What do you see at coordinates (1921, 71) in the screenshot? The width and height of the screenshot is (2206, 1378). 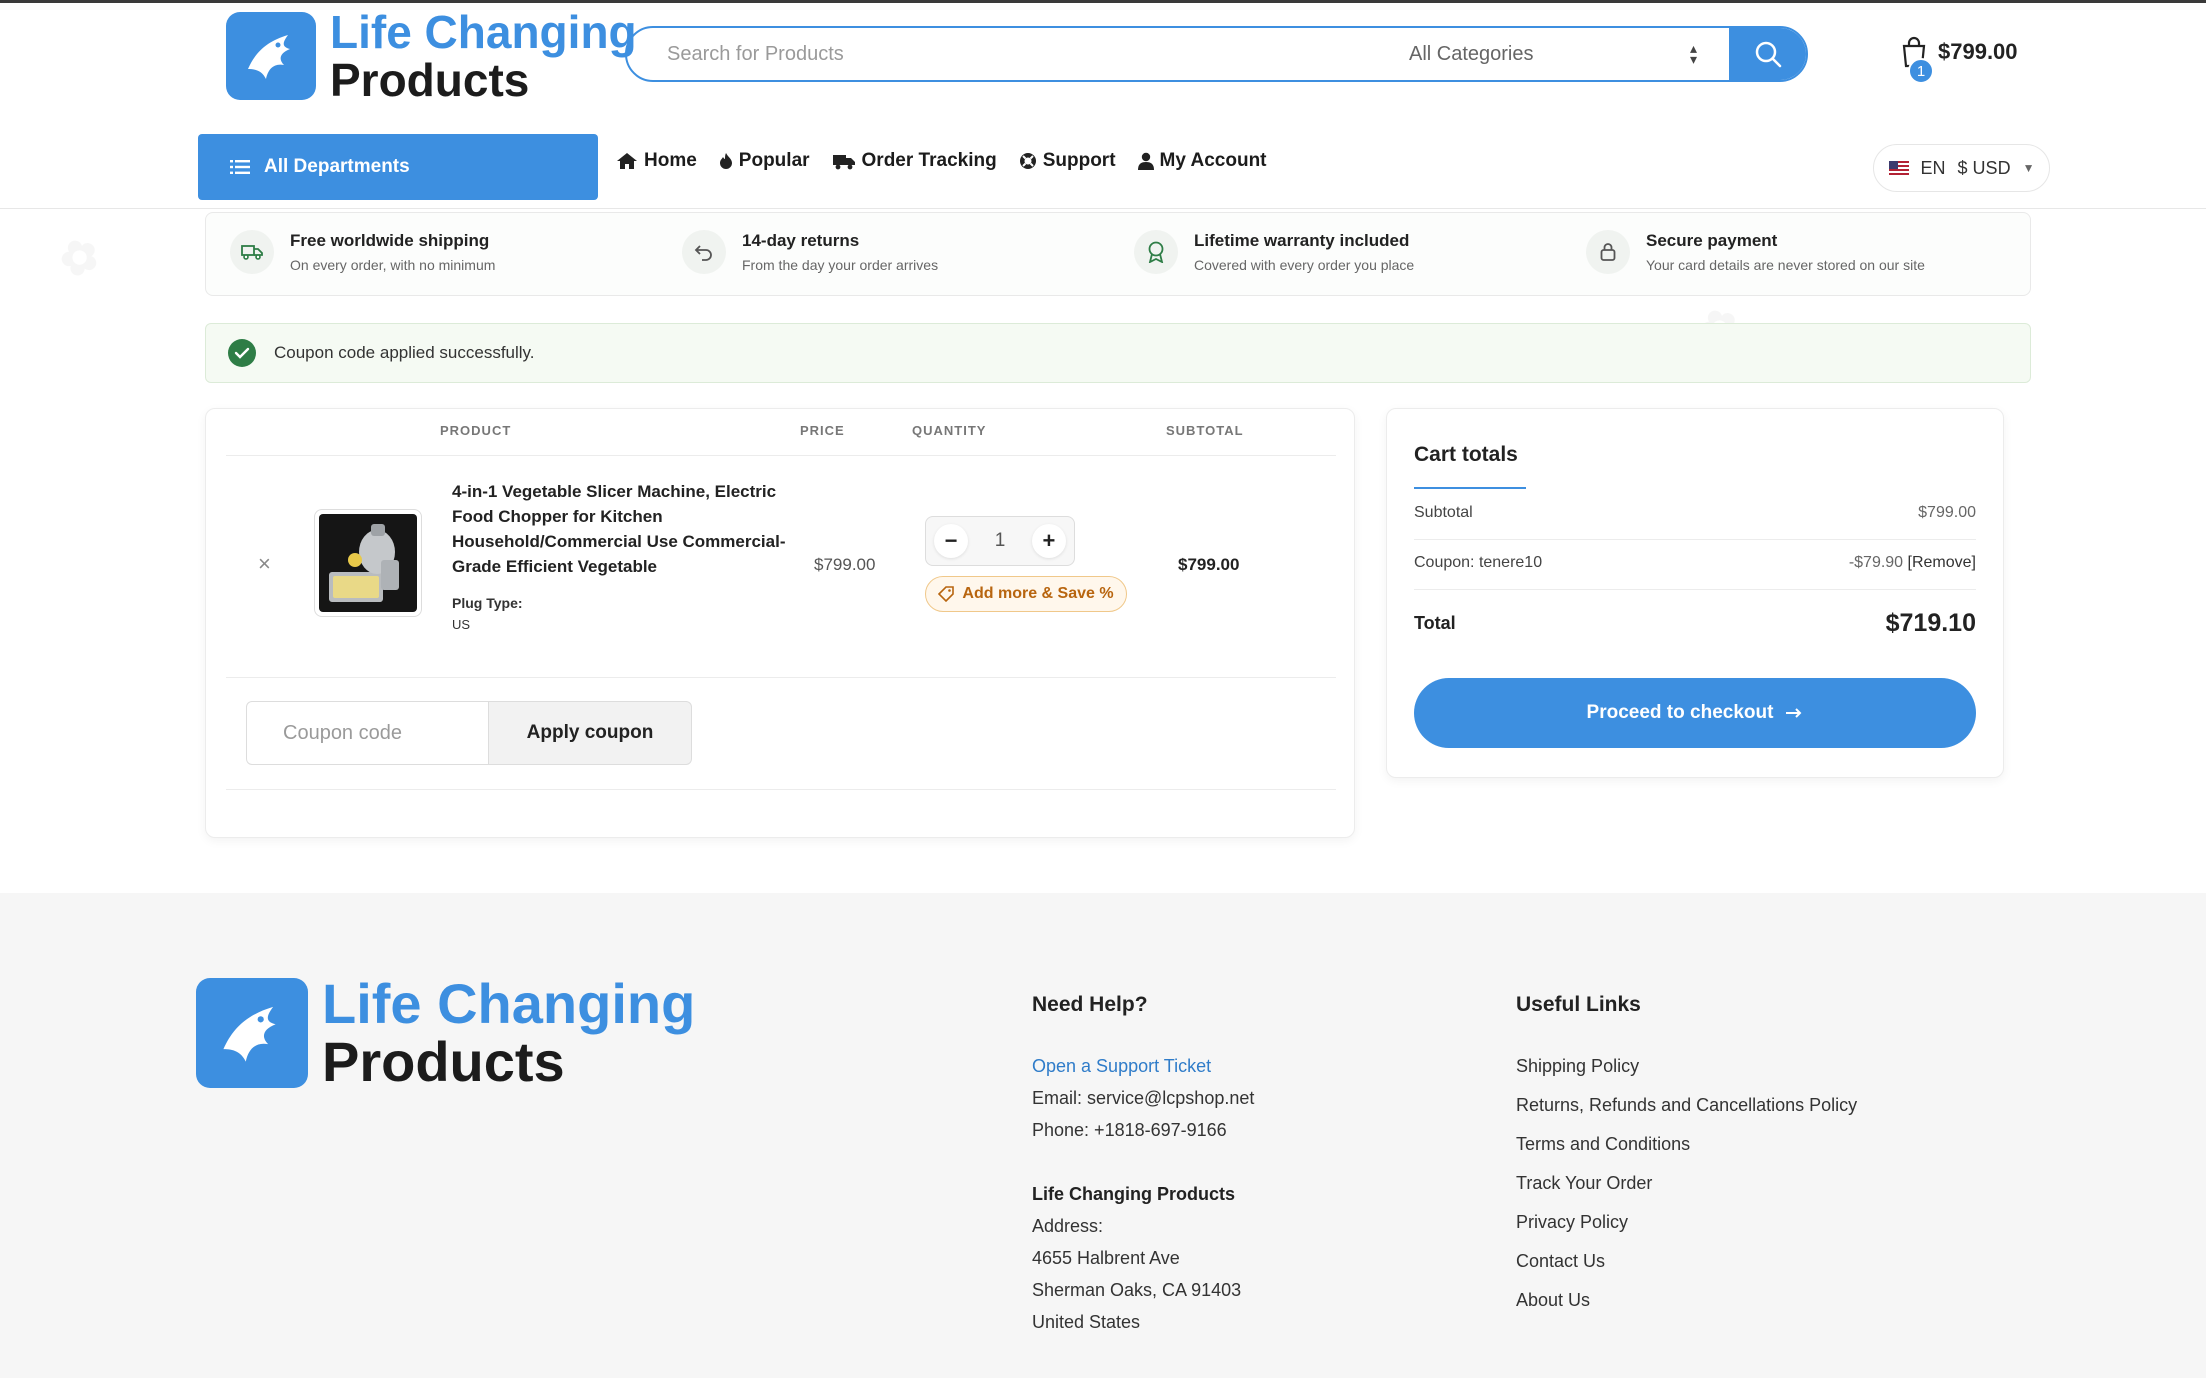 I see `cart-count-badge: 1` at bounding box center [1921, 71].